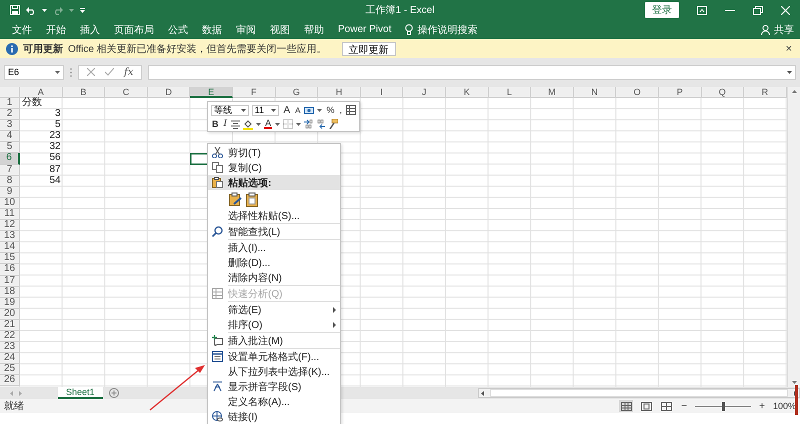 The height and width of the screenshot is (424, 800). I want to click on menu-section-header: 粘贴选项:, so click(274, 182).